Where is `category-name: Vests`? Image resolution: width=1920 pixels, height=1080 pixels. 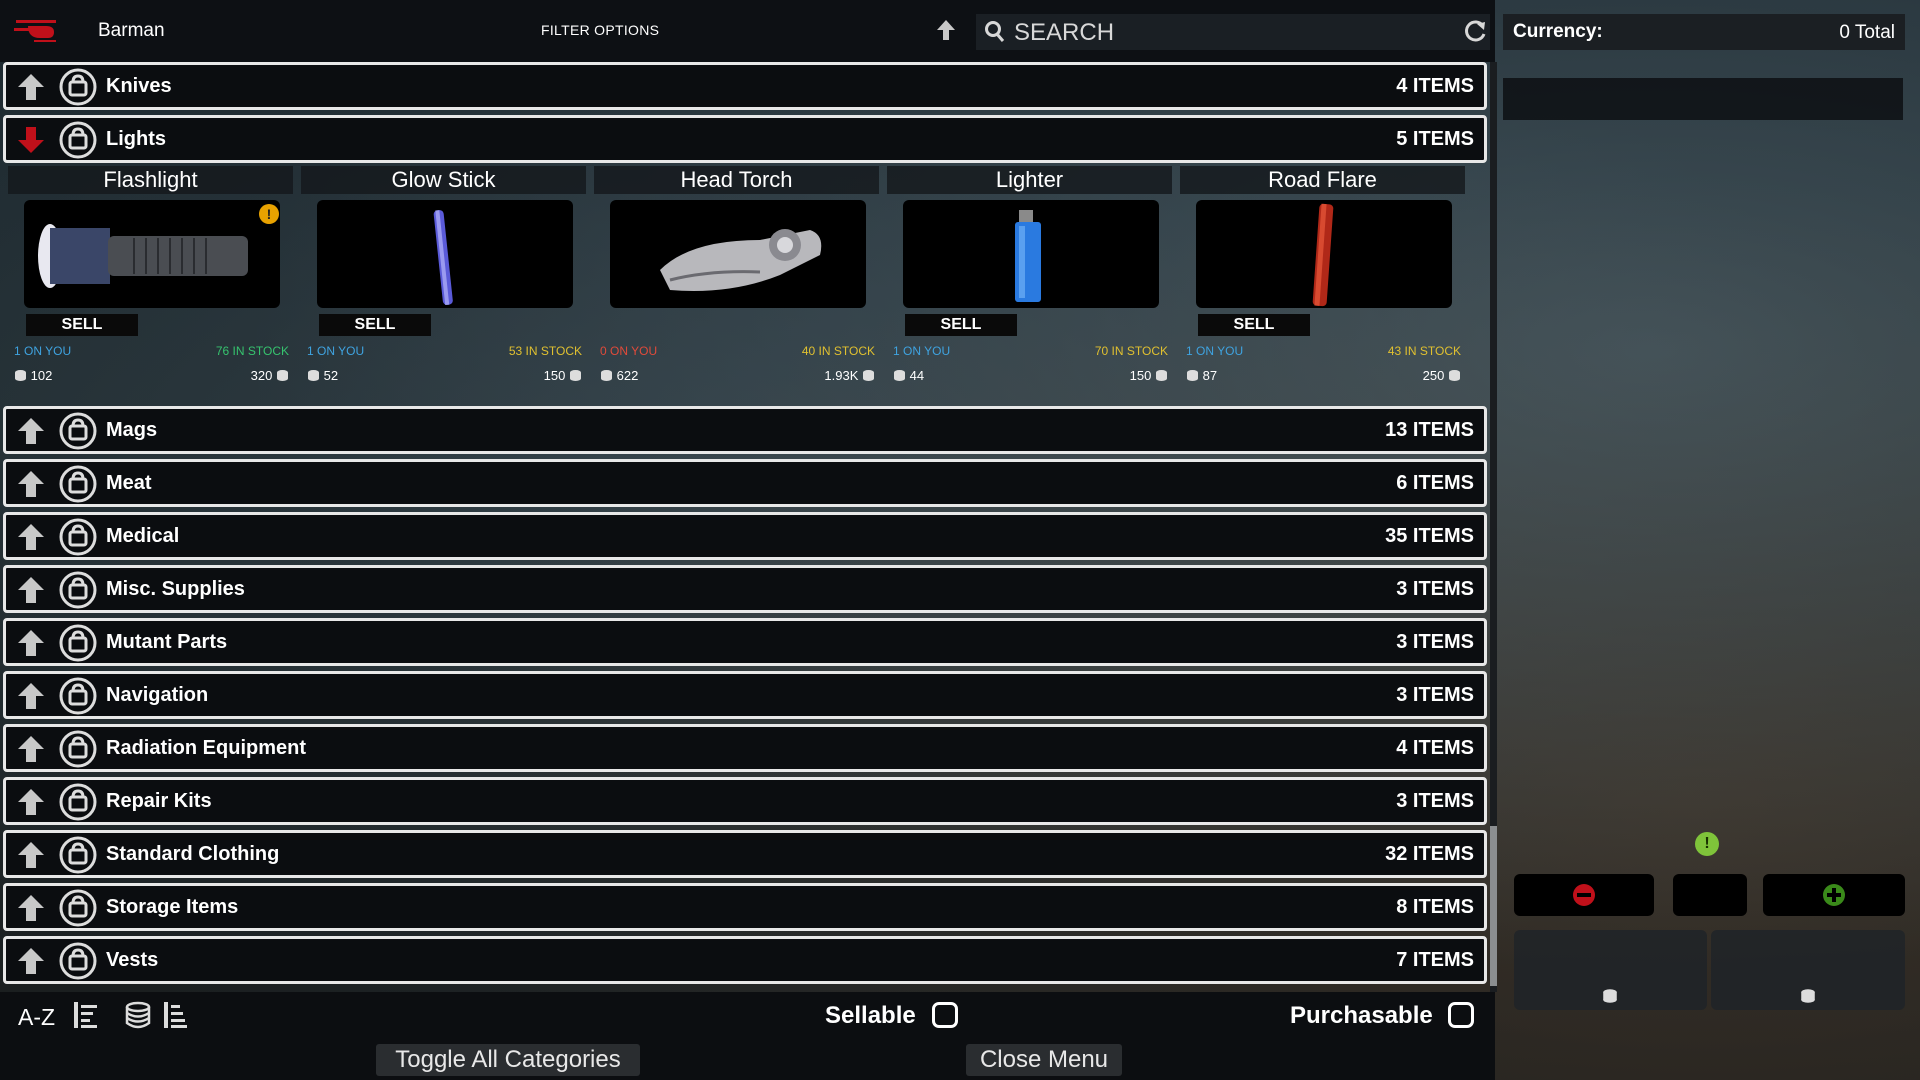
category-name: Vests is located at coordinates (132, 960).